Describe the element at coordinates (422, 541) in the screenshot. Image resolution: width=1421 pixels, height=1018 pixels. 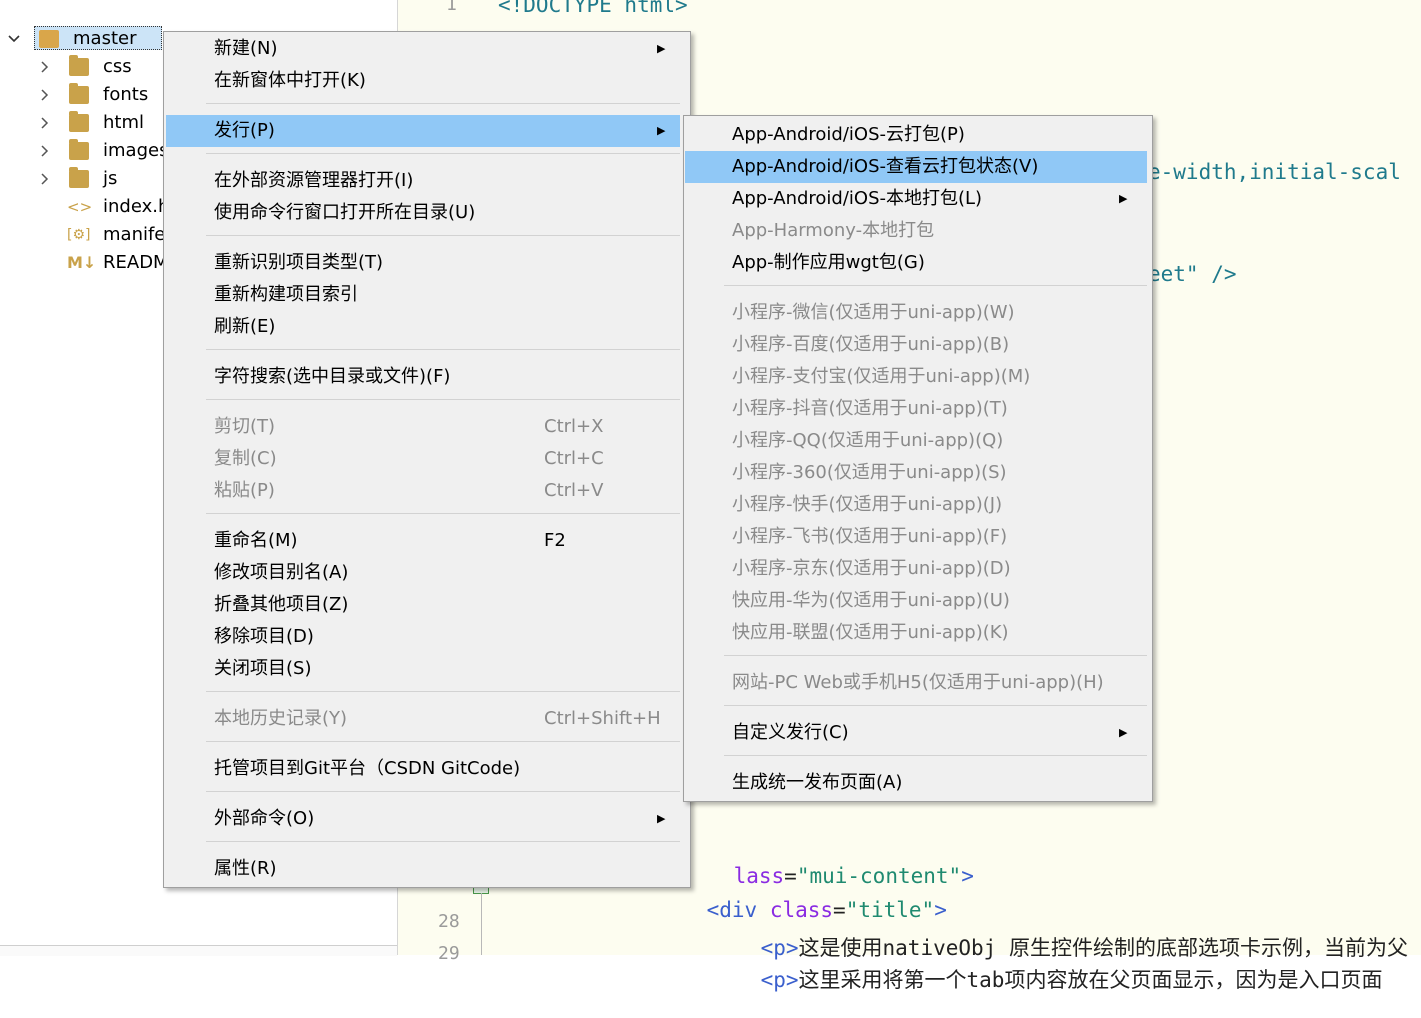
I see `menu-item-rename: 重命名(M) F2` at that location.